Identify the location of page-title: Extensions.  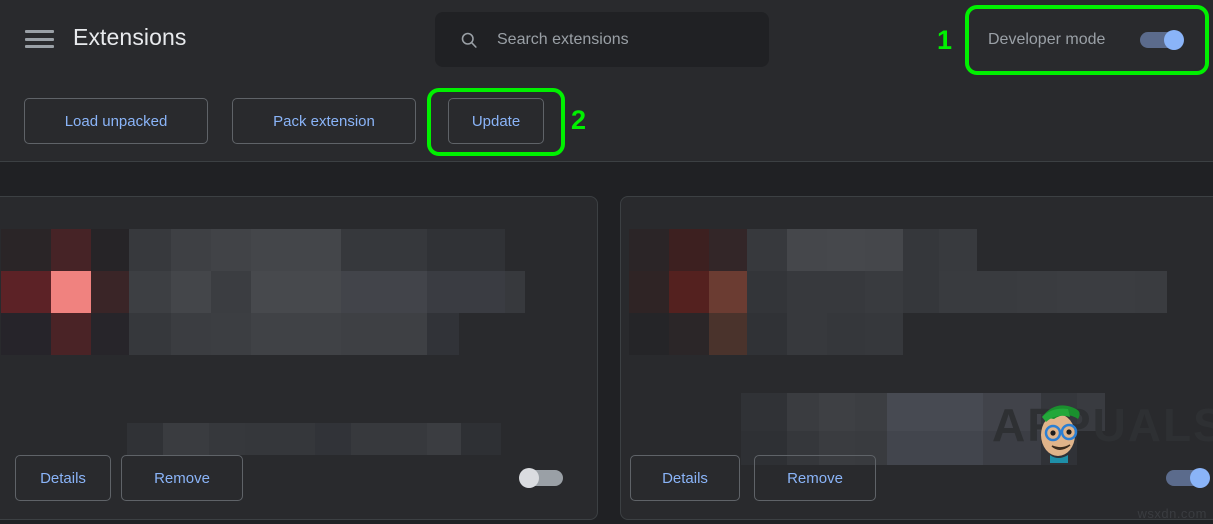
(130, 37).